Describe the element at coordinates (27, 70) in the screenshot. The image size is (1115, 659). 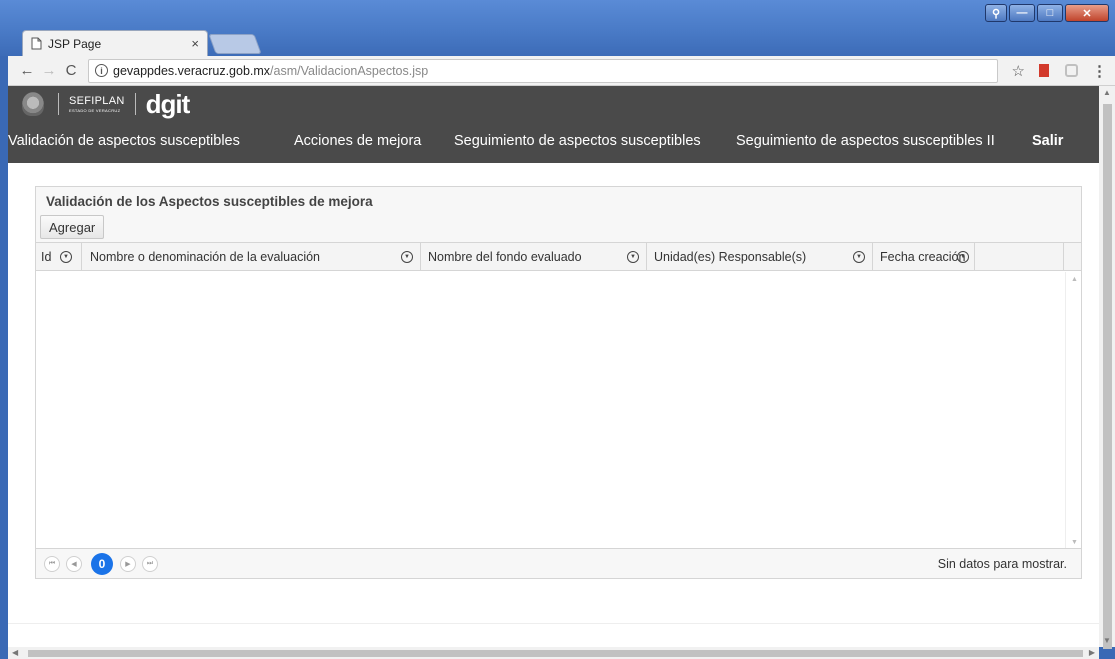
I see `back-button: ←` at that location.